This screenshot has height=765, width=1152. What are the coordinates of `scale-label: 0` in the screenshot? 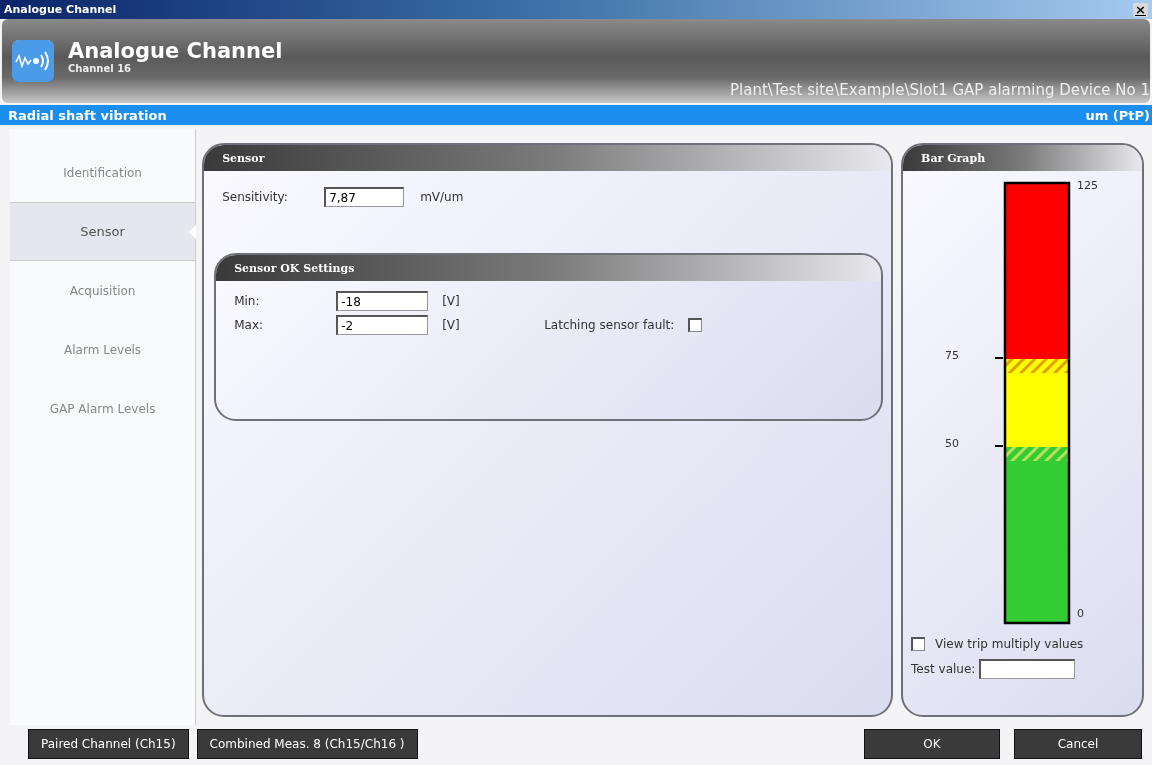 It's located at (1081, 613).